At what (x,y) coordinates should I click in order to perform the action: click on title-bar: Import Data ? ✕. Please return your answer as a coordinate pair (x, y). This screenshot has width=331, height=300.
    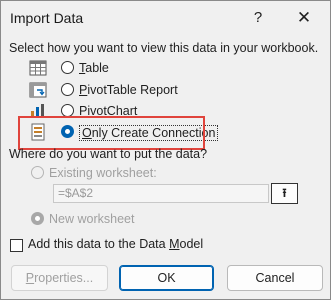
    Looking at the image, I should click on (165, 18).